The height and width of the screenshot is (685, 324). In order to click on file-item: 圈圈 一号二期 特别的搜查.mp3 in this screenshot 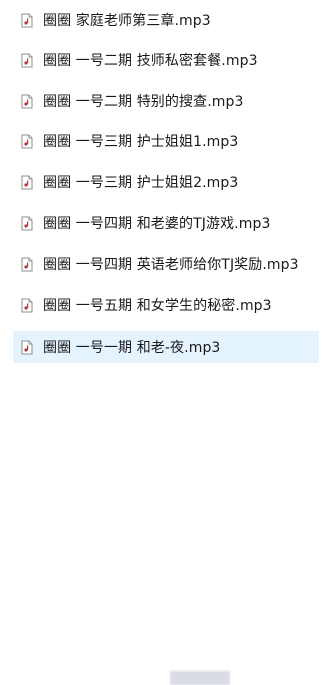, I will do `click(166, 101)`.